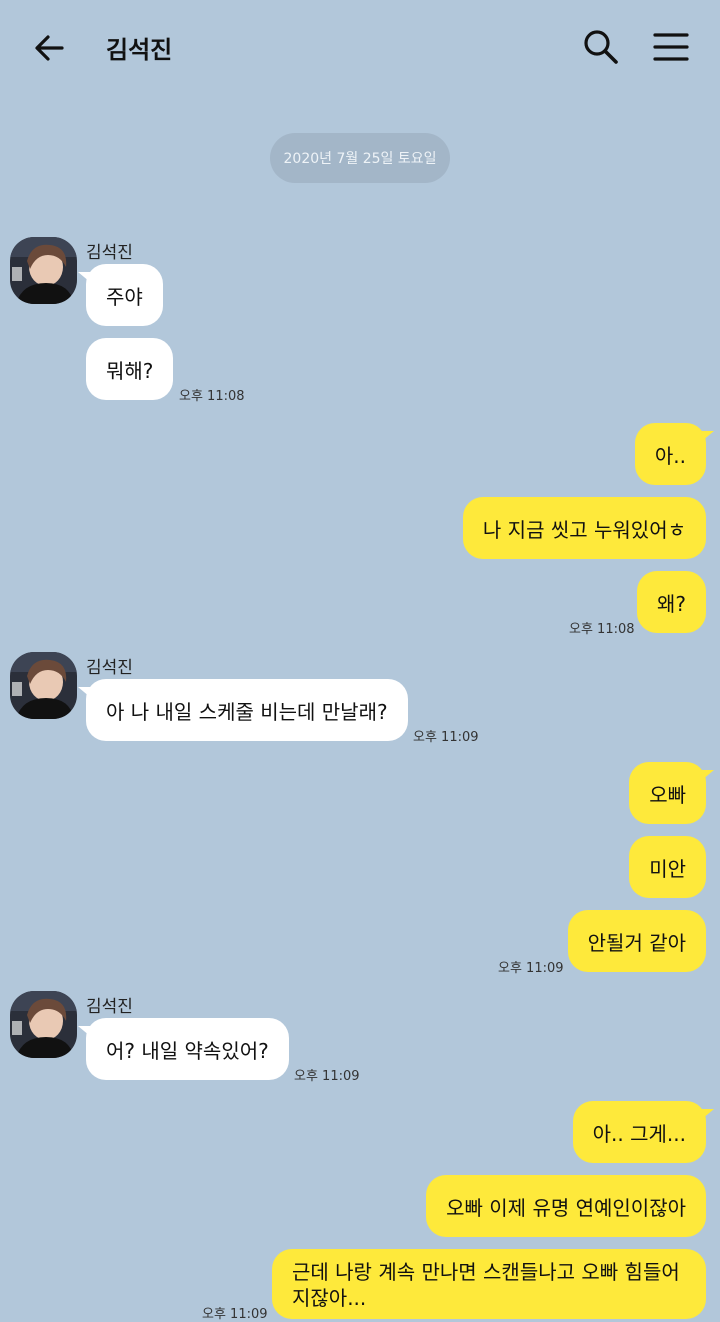 This screenshot has height=1322, width=720. I want to click on arrow-left-icon, so click(49, 48).